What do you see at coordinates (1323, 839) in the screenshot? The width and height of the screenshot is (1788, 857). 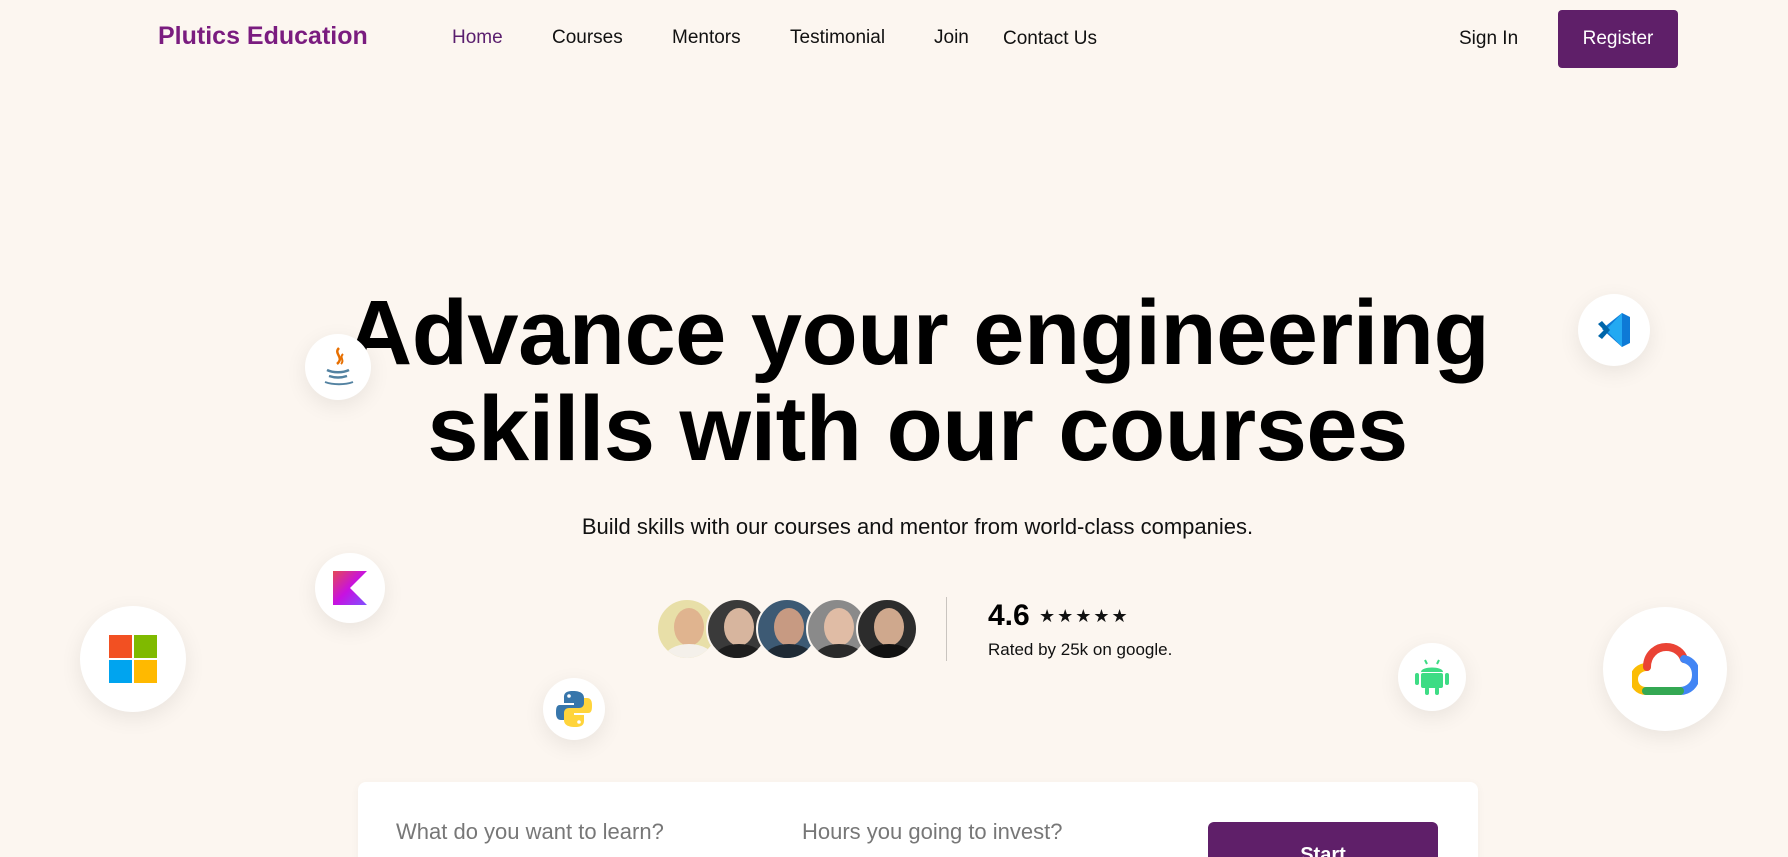 I see `start-button: Start` at bounding box center [1323, 839].